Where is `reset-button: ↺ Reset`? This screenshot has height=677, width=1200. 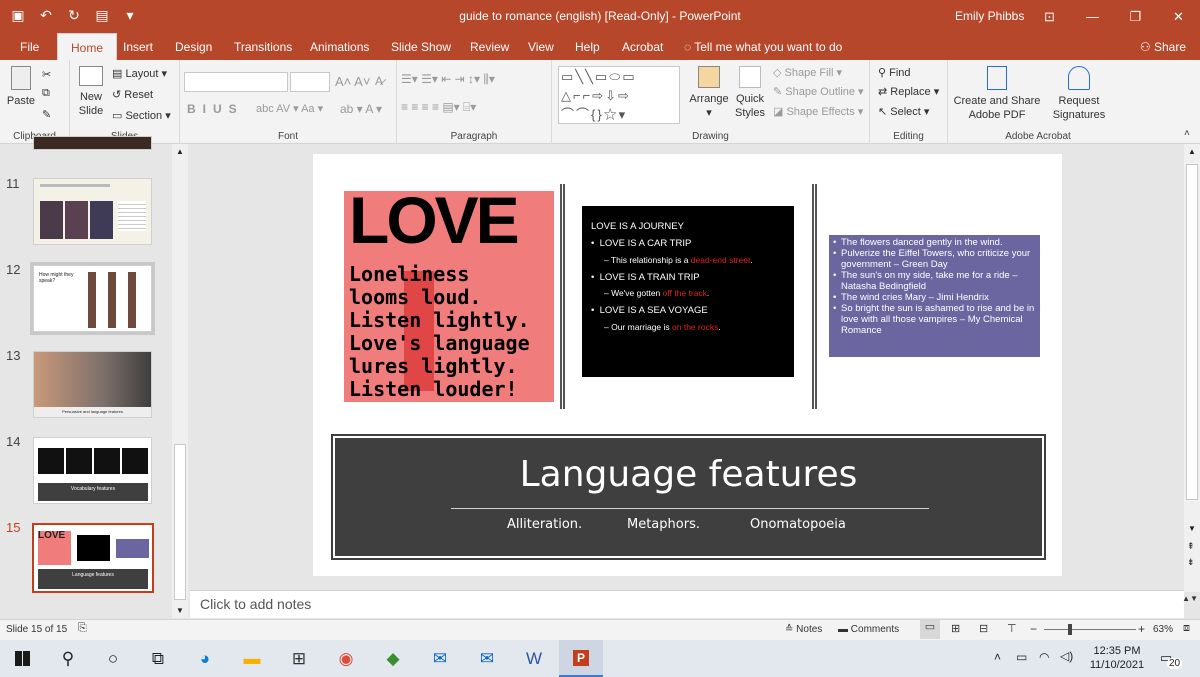
reset-button: ↺ Reset is located at coordinates (132, 94).